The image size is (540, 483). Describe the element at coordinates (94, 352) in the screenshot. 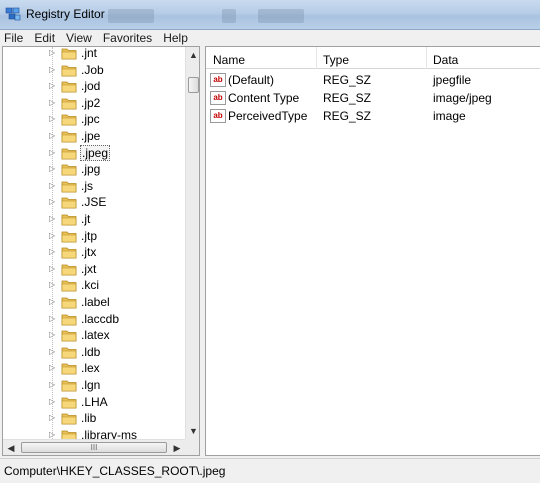

I see `tree-item: ▷ .ldb` at that location.